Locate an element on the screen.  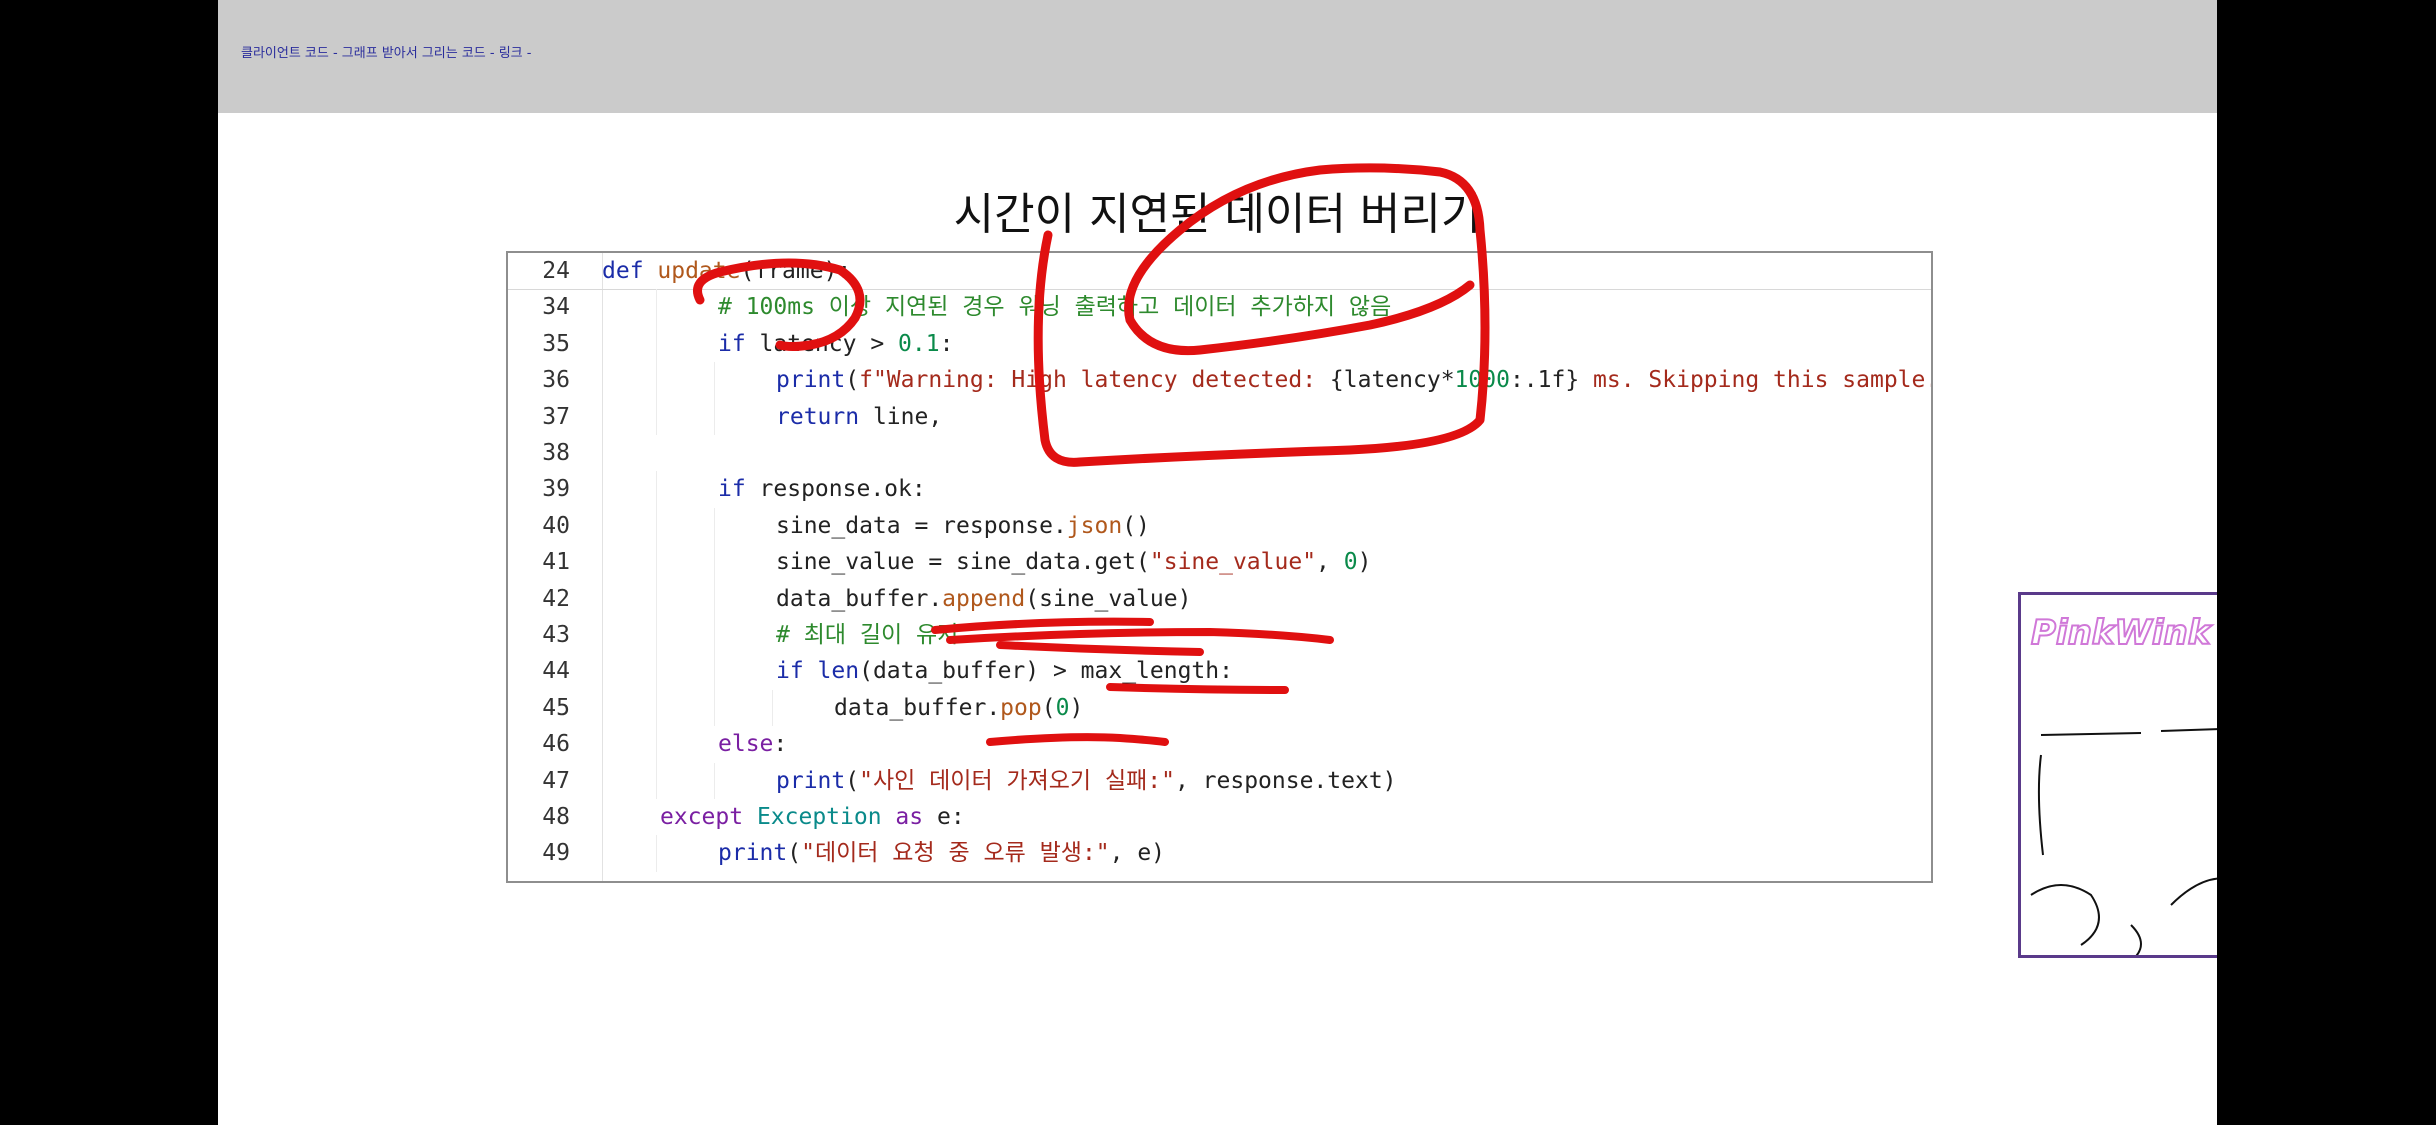
code-token: (data_buffer) > max_length: is located at coordinates (1046, 671).